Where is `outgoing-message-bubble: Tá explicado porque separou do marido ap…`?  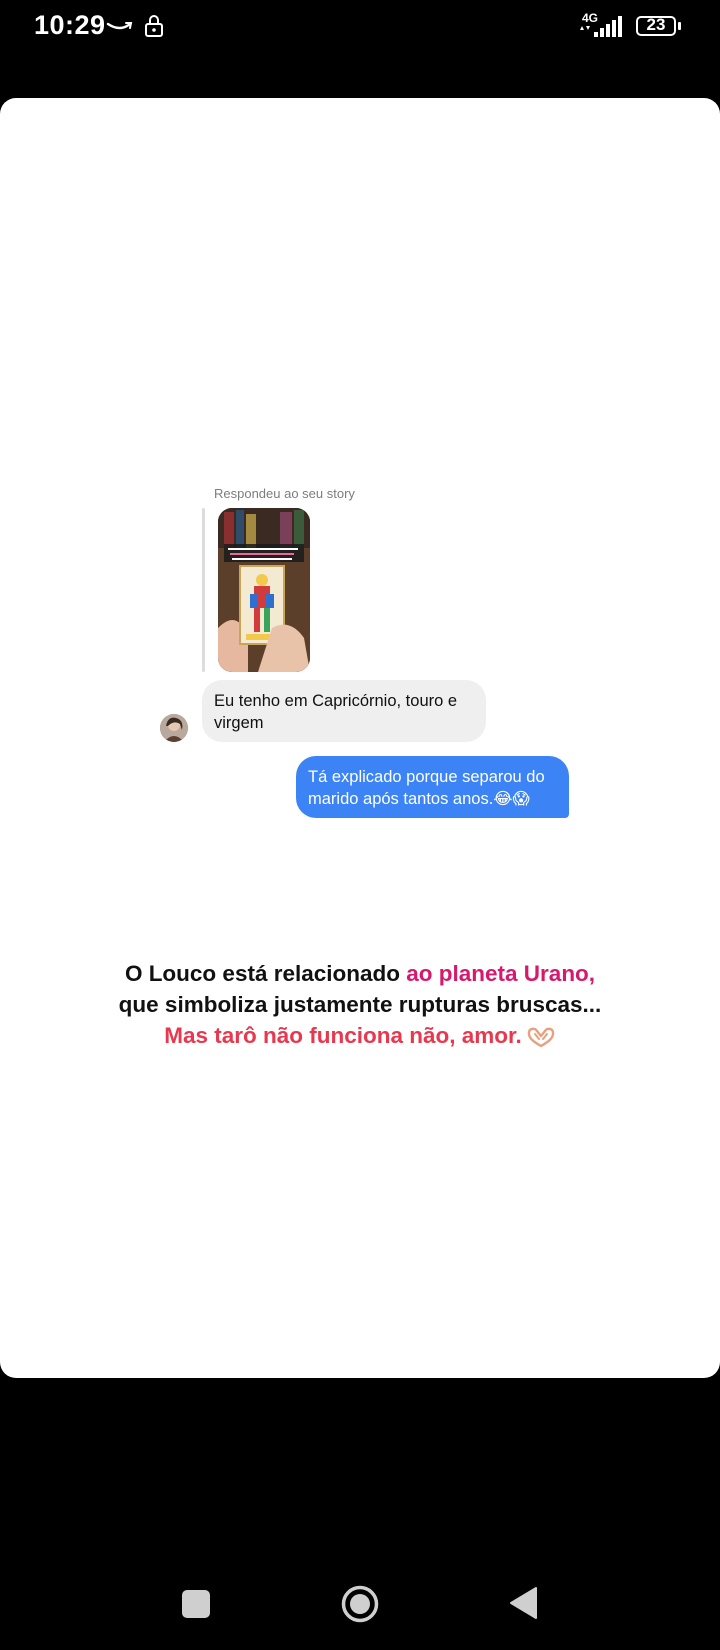
outgoing-message-bubble: Tá explicado porque separou do marido ap… is located at coordinates (432, 787).